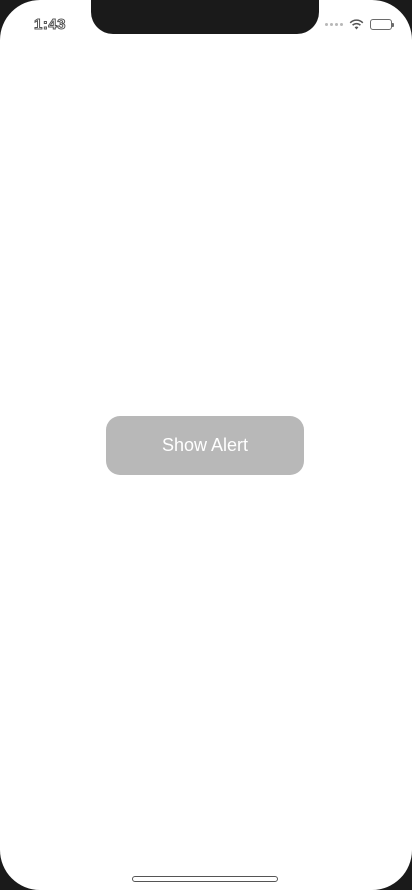 This screenshot has height=890, width=412. I want to click on status-time: 1:43, so click(50, 25).